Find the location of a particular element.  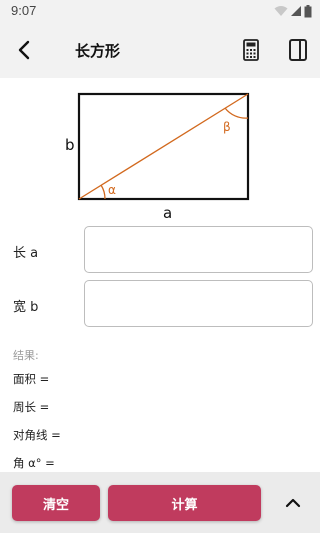

angle-alpha-result: 角 α° = is located at coordinates (34, 463).